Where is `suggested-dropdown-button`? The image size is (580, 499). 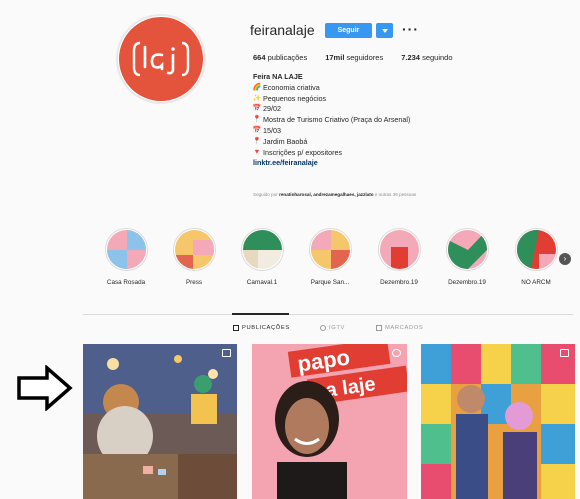 suggested-dropdown-button is located at coordinates (384, 30).